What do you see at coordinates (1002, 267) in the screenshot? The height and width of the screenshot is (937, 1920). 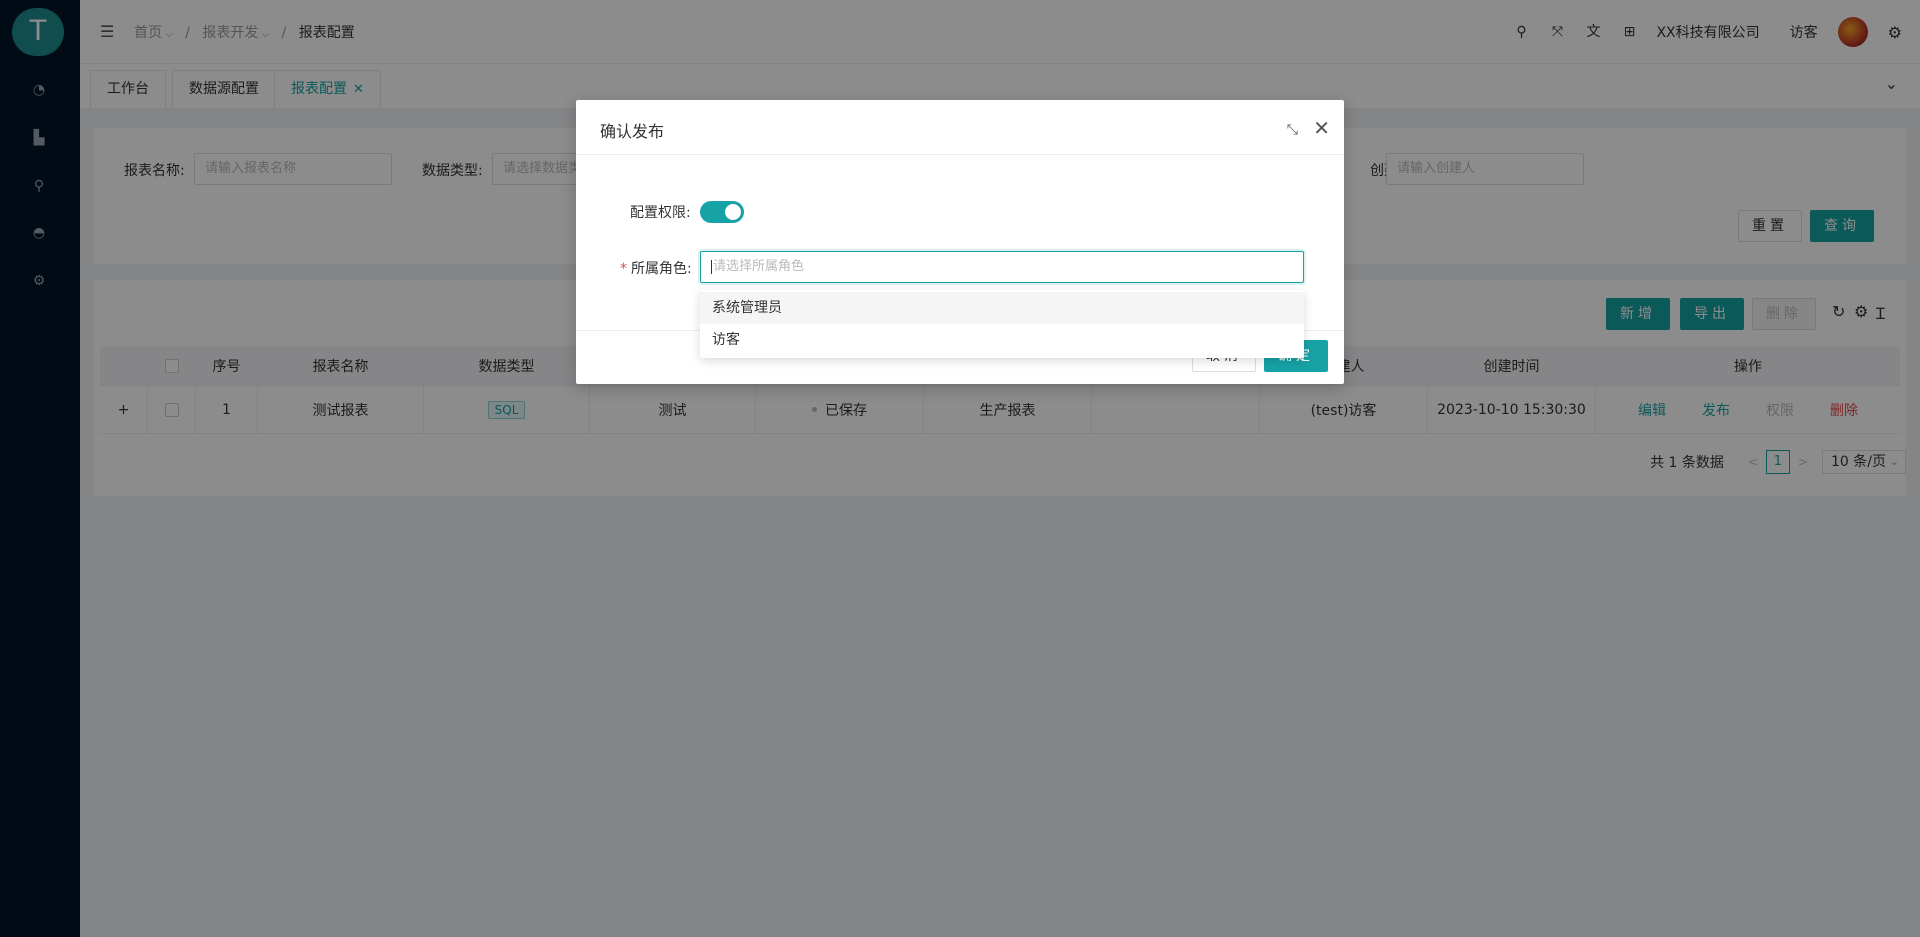 I see `role-select: 请选择所属角色` at bounding box center [1002, 267].